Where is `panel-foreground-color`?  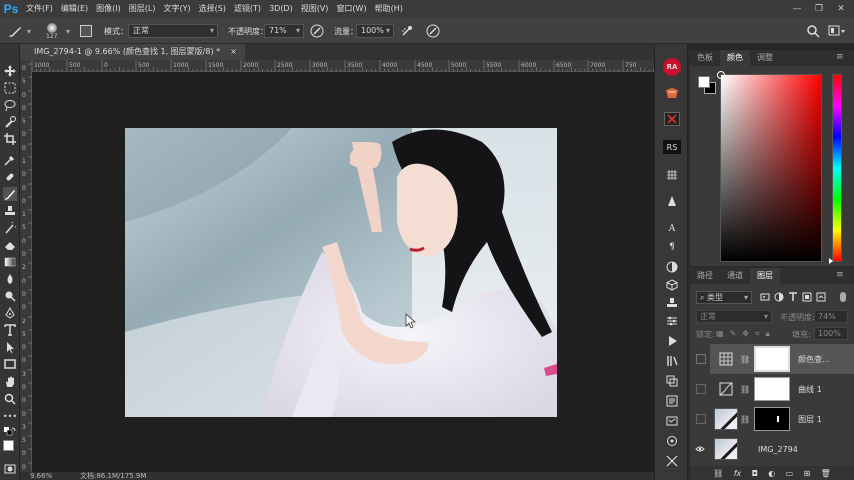
panel-foreground-color is located at coordinates (704, 82).